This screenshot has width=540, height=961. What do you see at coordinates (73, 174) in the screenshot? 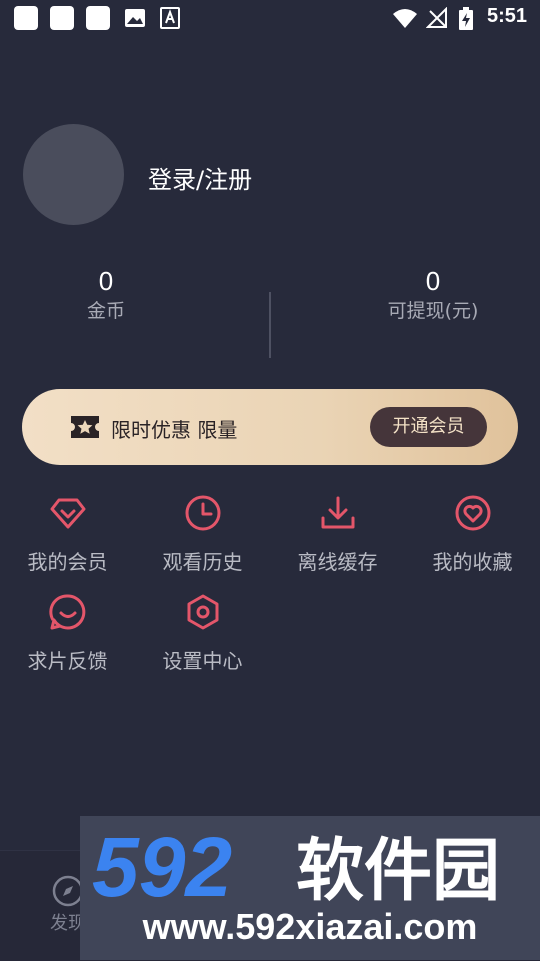
I see `avatar` at bounding box center [73, 174].